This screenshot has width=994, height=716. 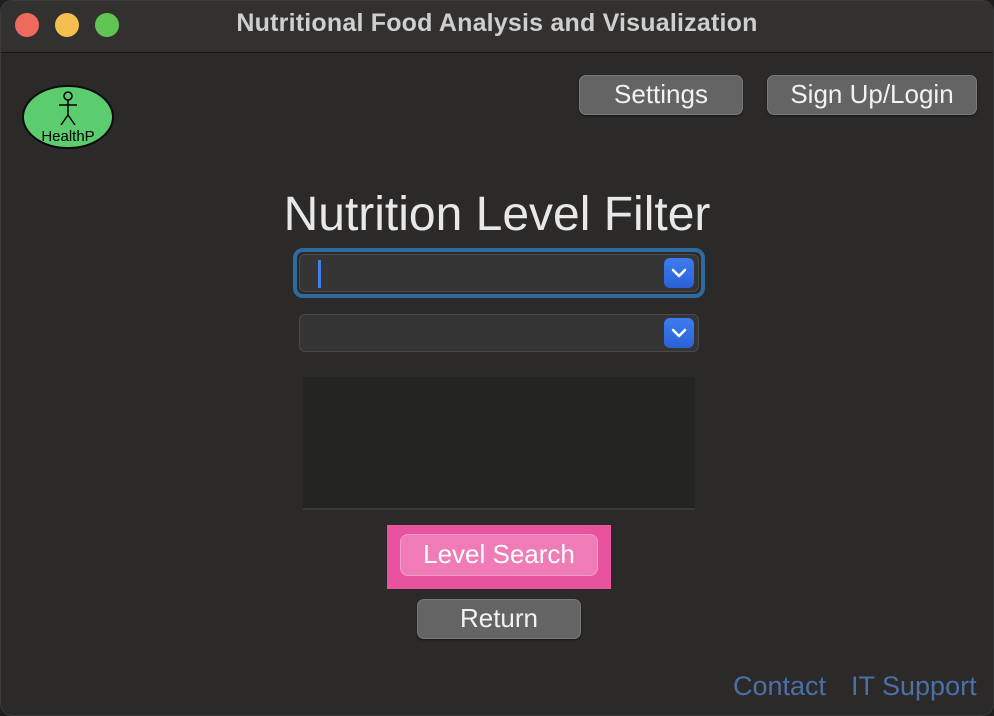 What do you see at coordinates (872, 95) in the screenshot?
I see `signup-login-button: Sign Up/Login` at bounding box center [872, 95].